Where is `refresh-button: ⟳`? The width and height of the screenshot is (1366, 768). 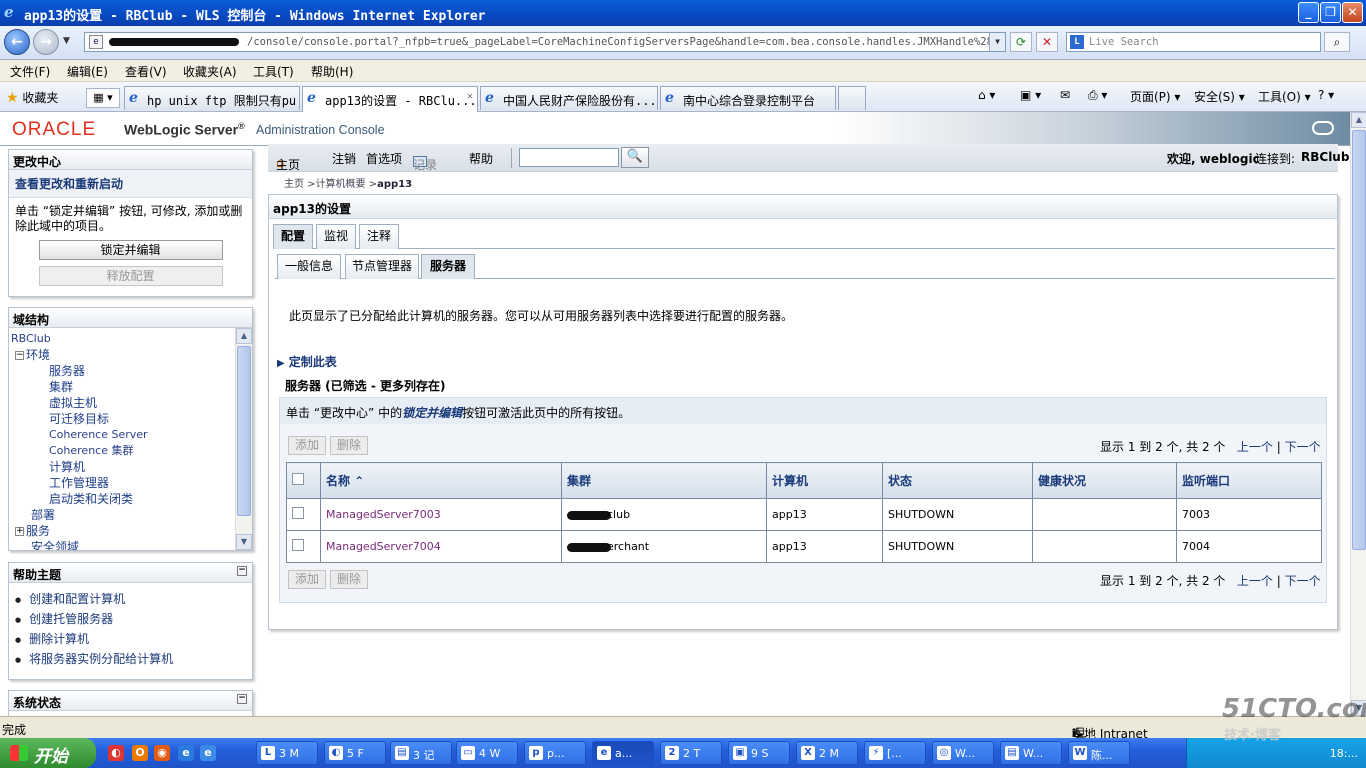
refresh-button: ⟳ is located at coordinates (1021, 42).